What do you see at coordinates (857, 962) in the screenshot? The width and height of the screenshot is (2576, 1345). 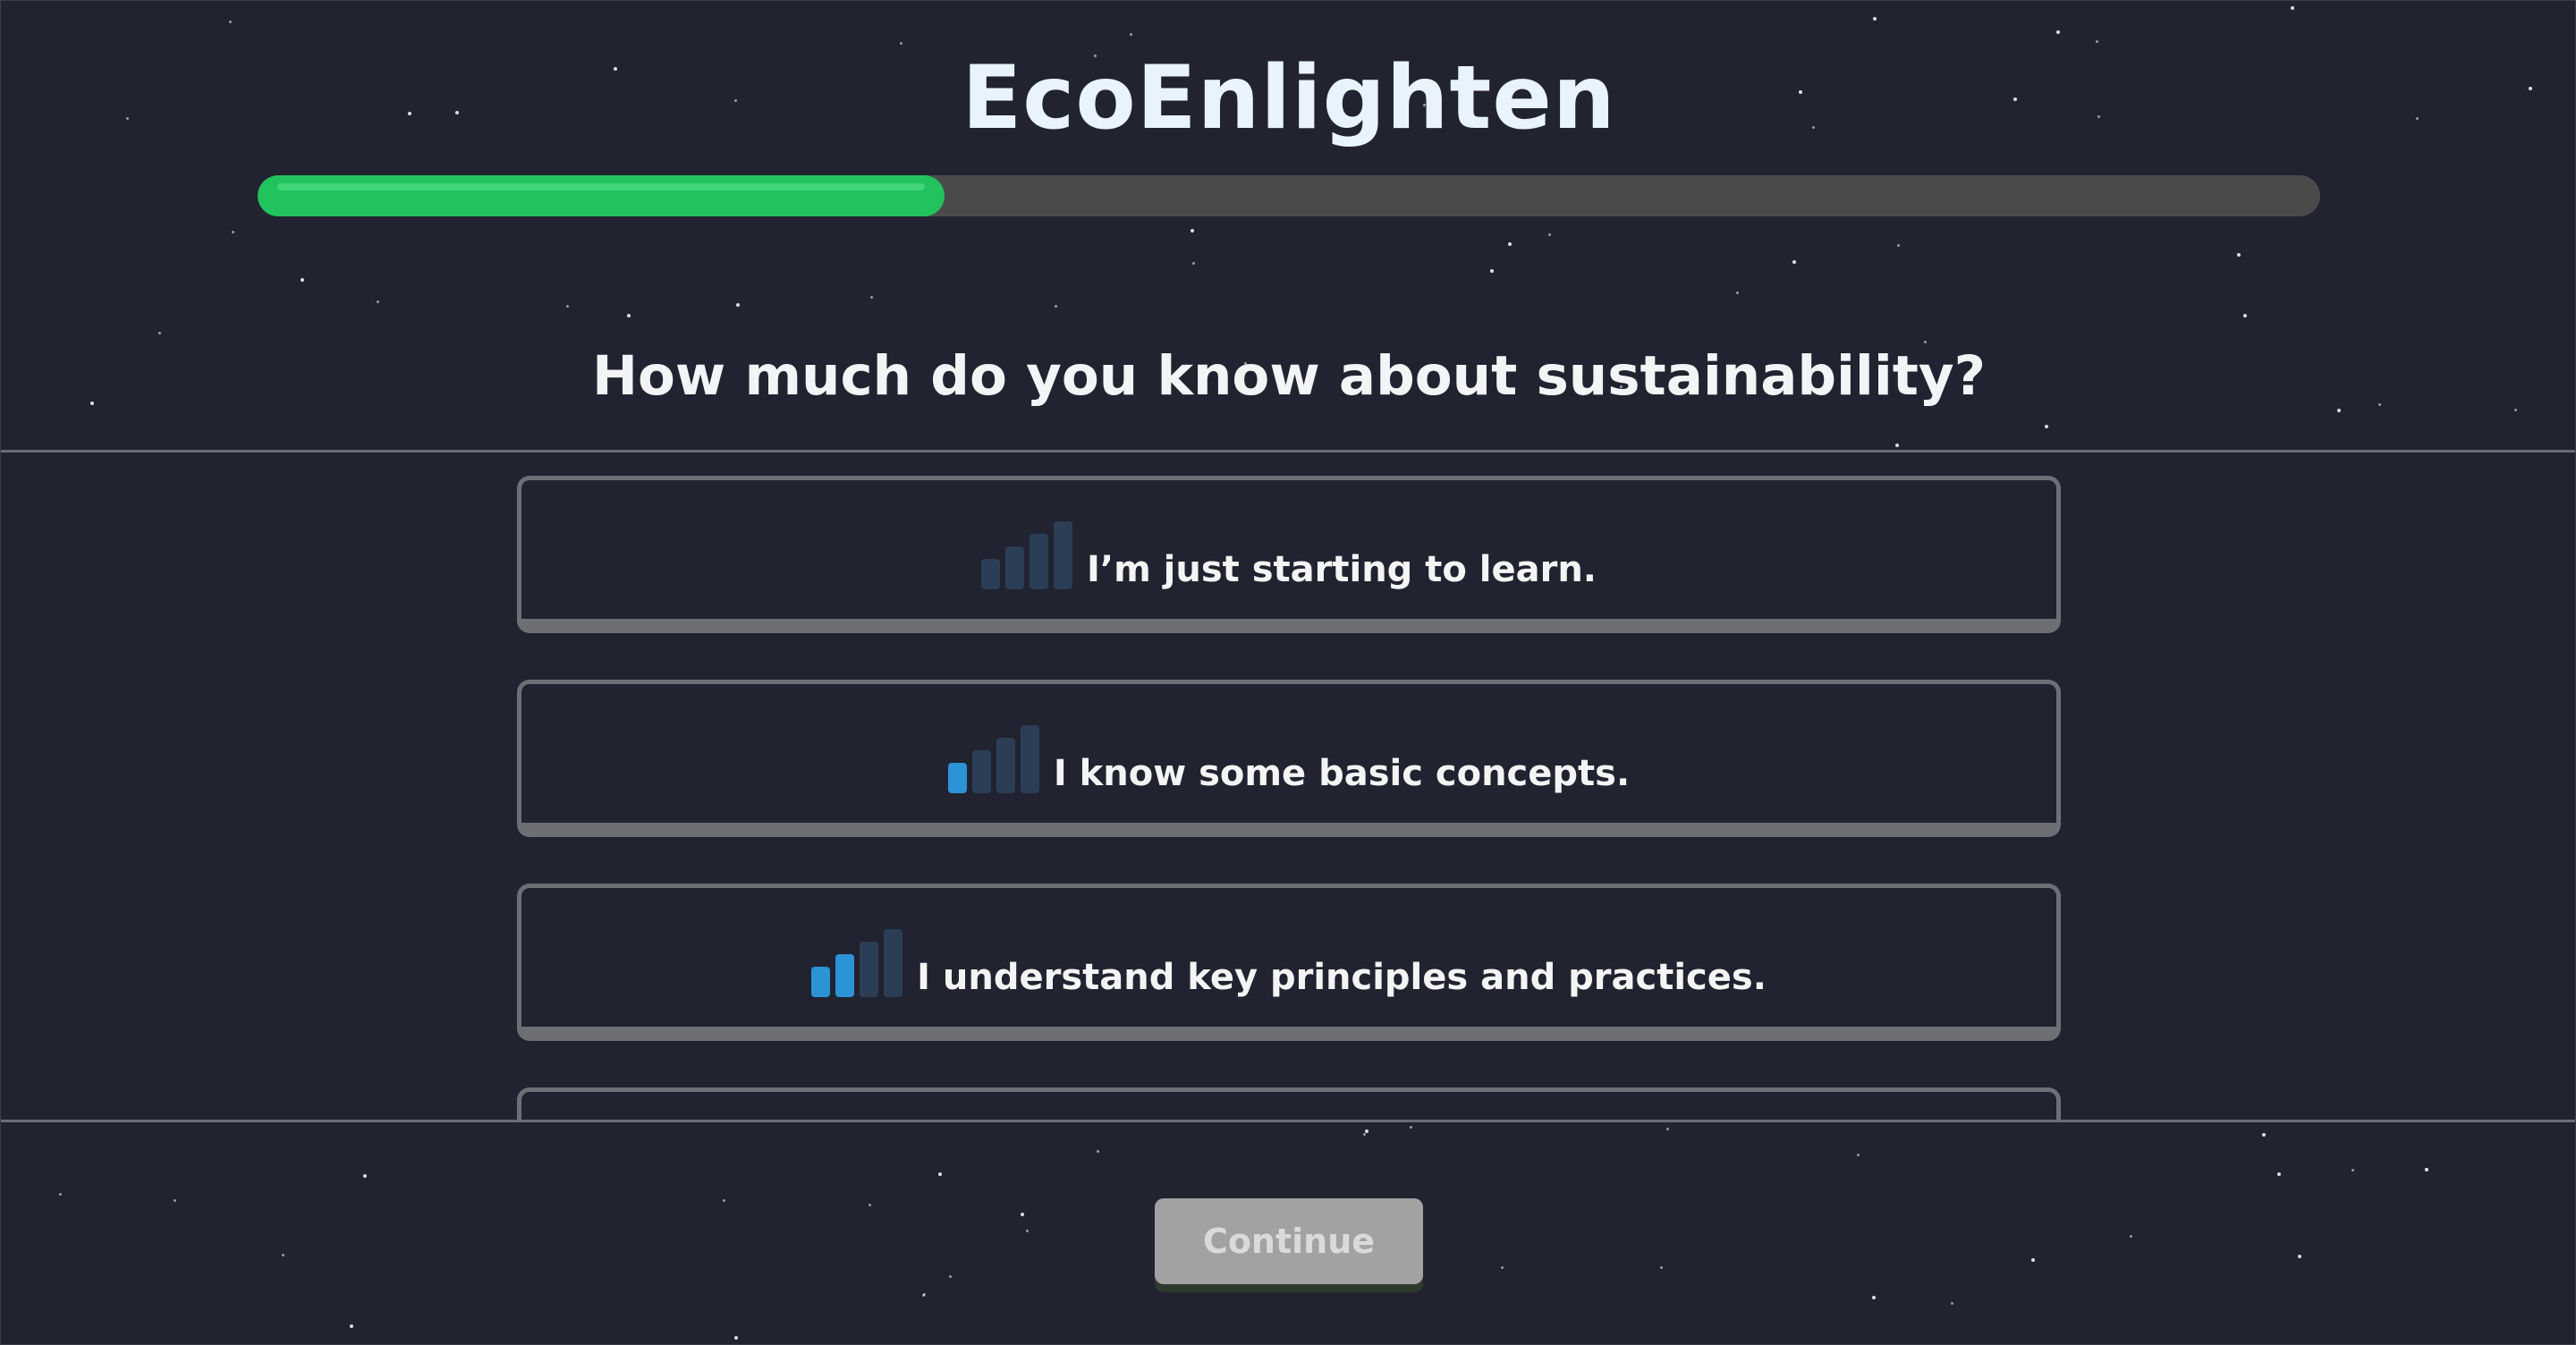 I see `signal-level-2-icon` at bounding box center [857, 962].